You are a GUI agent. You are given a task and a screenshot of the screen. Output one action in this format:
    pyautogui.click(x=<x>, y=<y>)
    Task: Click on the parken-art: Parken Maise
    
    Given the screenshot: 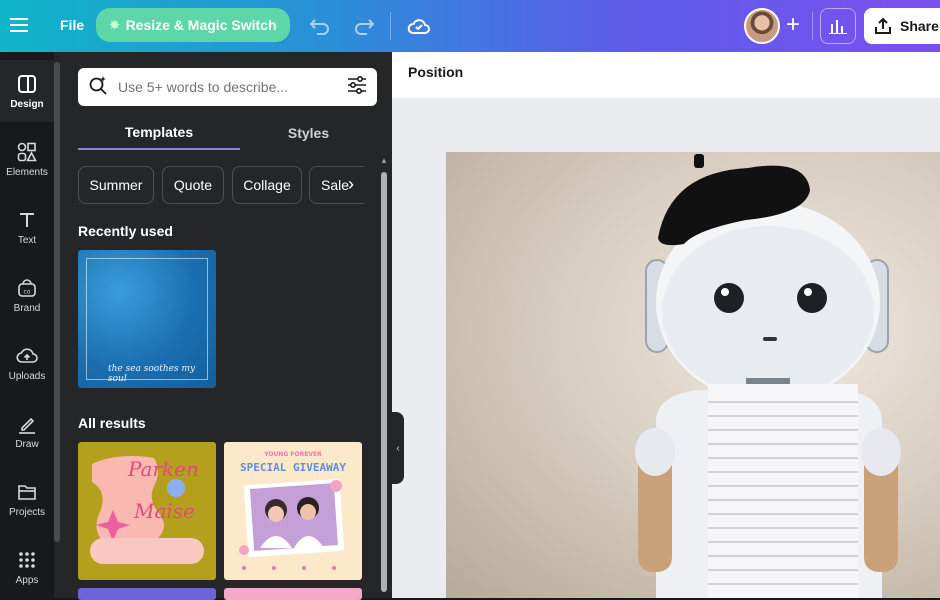 What is the action you would take?
    pyautogui.click(x=147, y=510)
    